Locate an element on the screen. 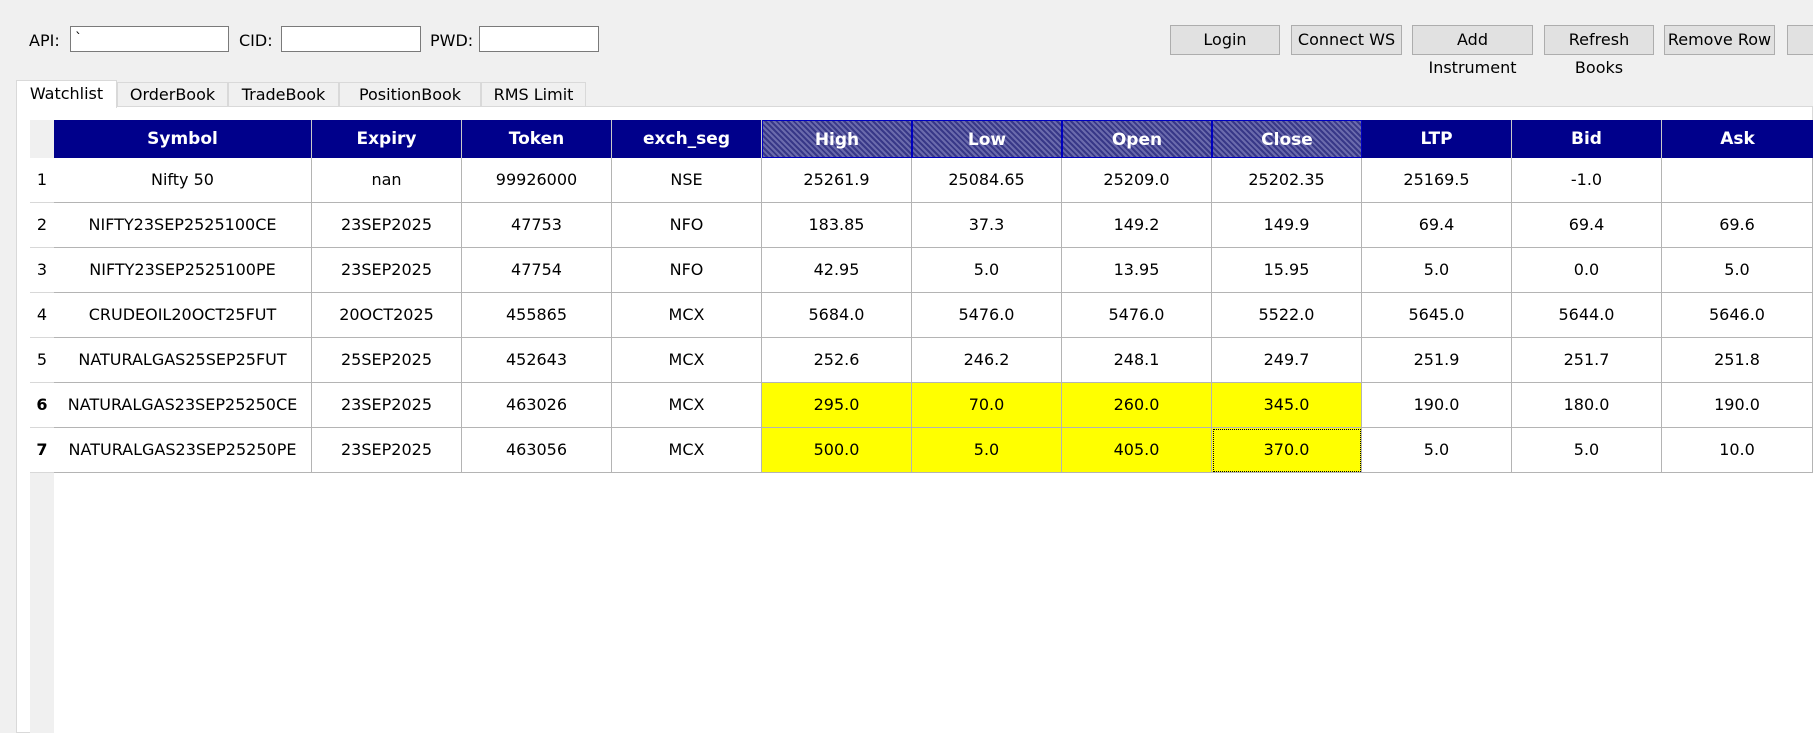  cell-high: 42.95 is located at coordinates (837, 270).